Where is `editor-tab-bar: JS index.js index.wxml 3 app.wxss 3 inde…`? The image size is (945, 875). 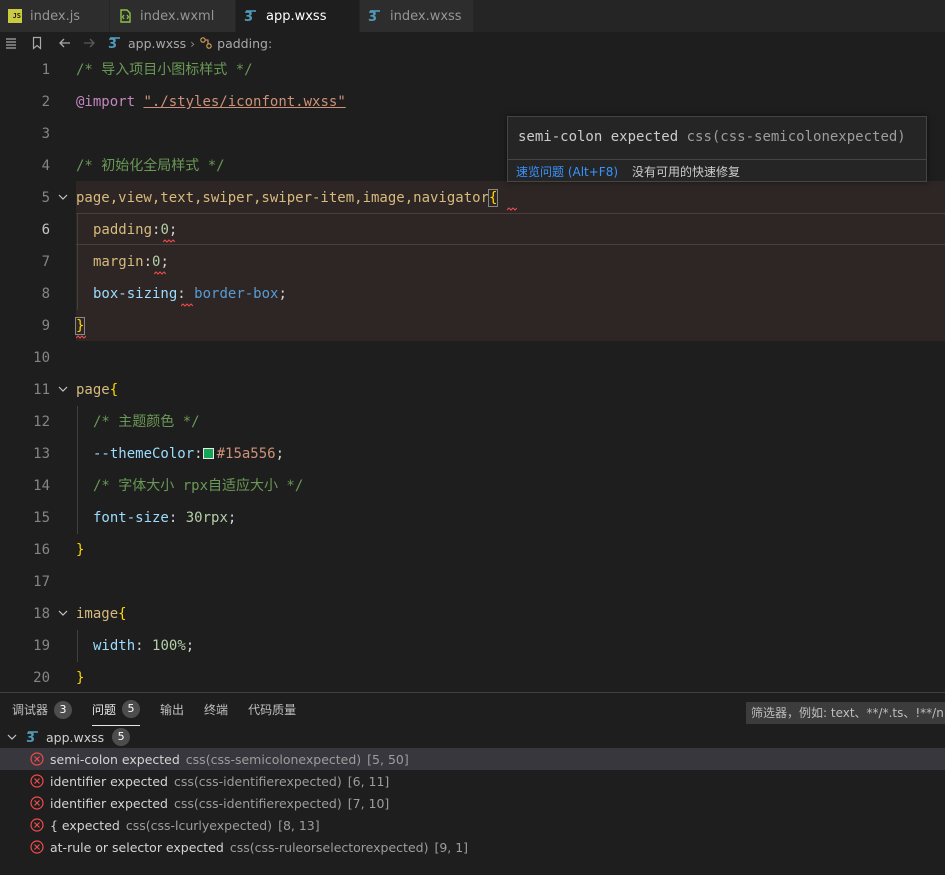 editor-tab-bar: JS index.js index.wxml 3 app.wxss 3 inde… is located at coordinates (472, 16).